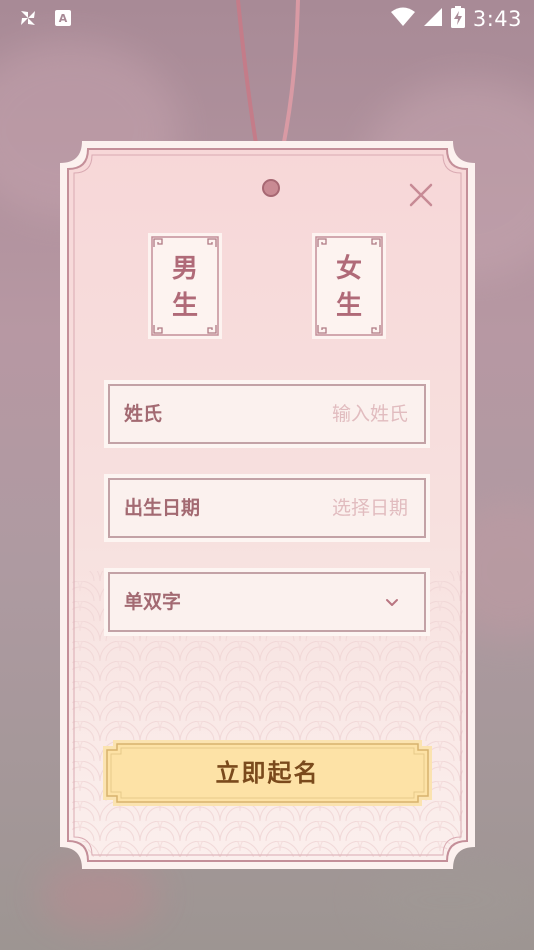 The height and width of the screenshot is (950, 534). I want to click on birth-date-field: 出生日期 选择日期, so click(267, 508).